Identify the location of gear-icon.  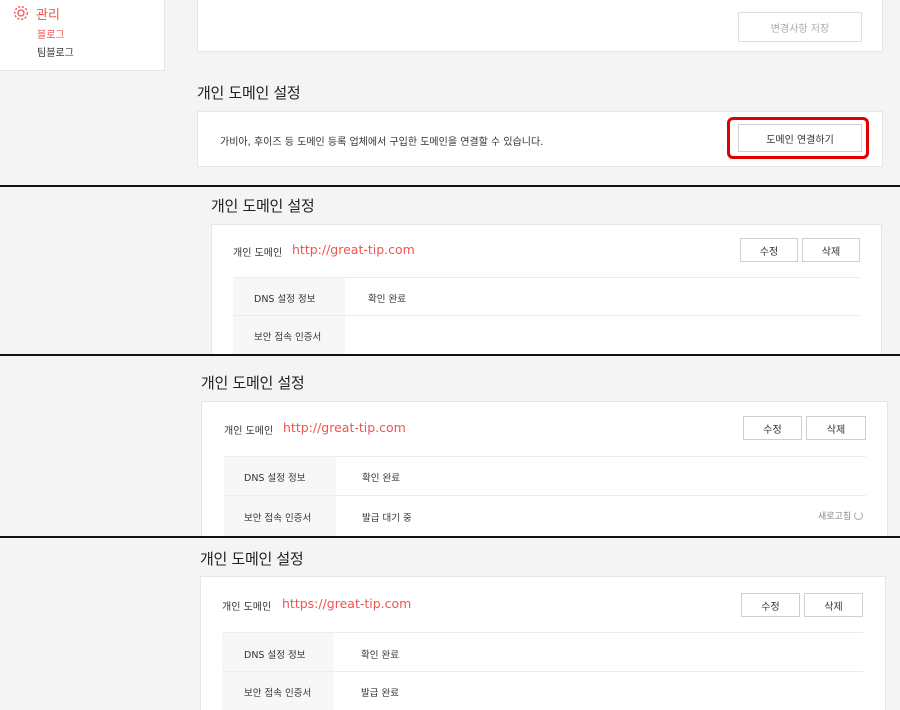
(21, 15).